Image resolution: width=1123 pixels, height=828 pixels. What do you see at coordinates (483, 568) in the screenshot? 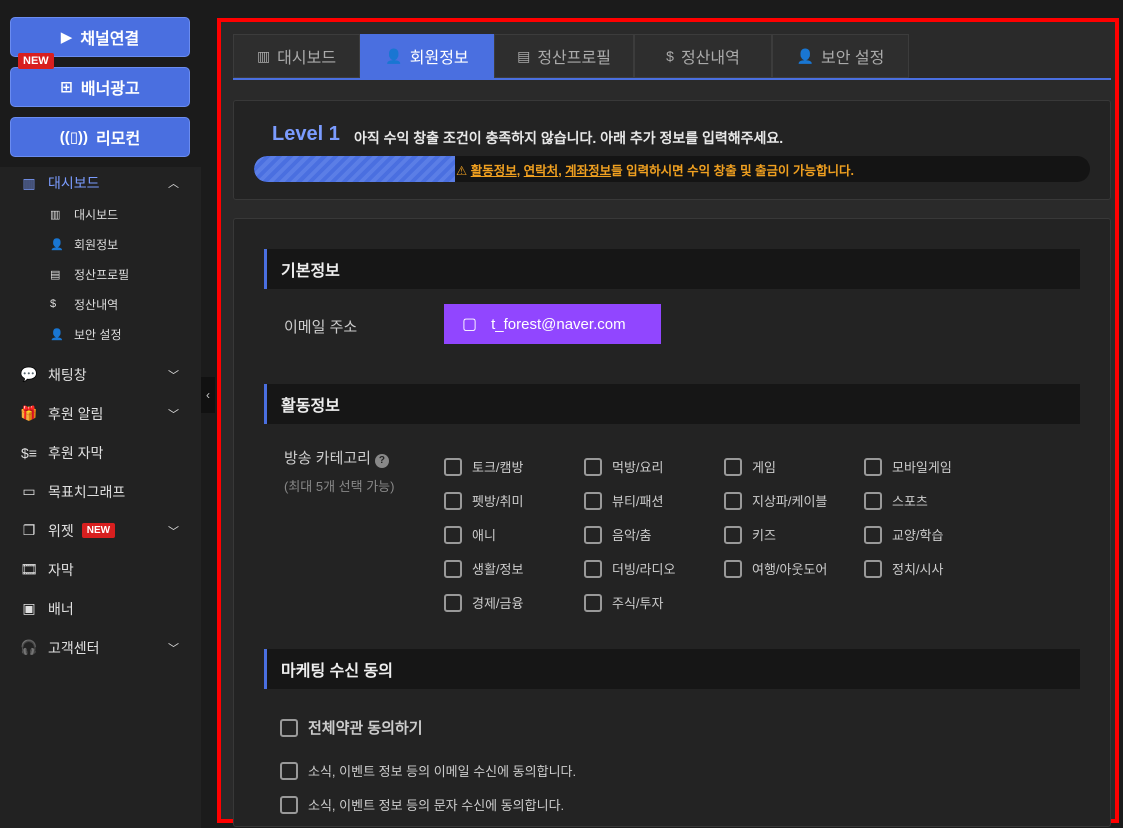
I see `category-checkbox: 생활/정보` at bounding box center [483, 568].